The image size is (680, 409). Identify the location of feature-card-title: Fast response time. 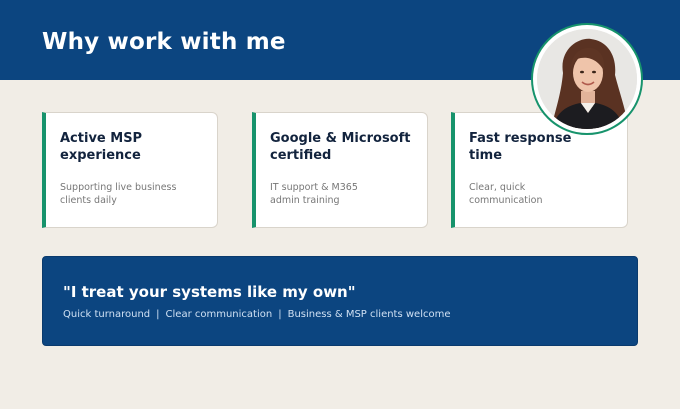
(520, 147).